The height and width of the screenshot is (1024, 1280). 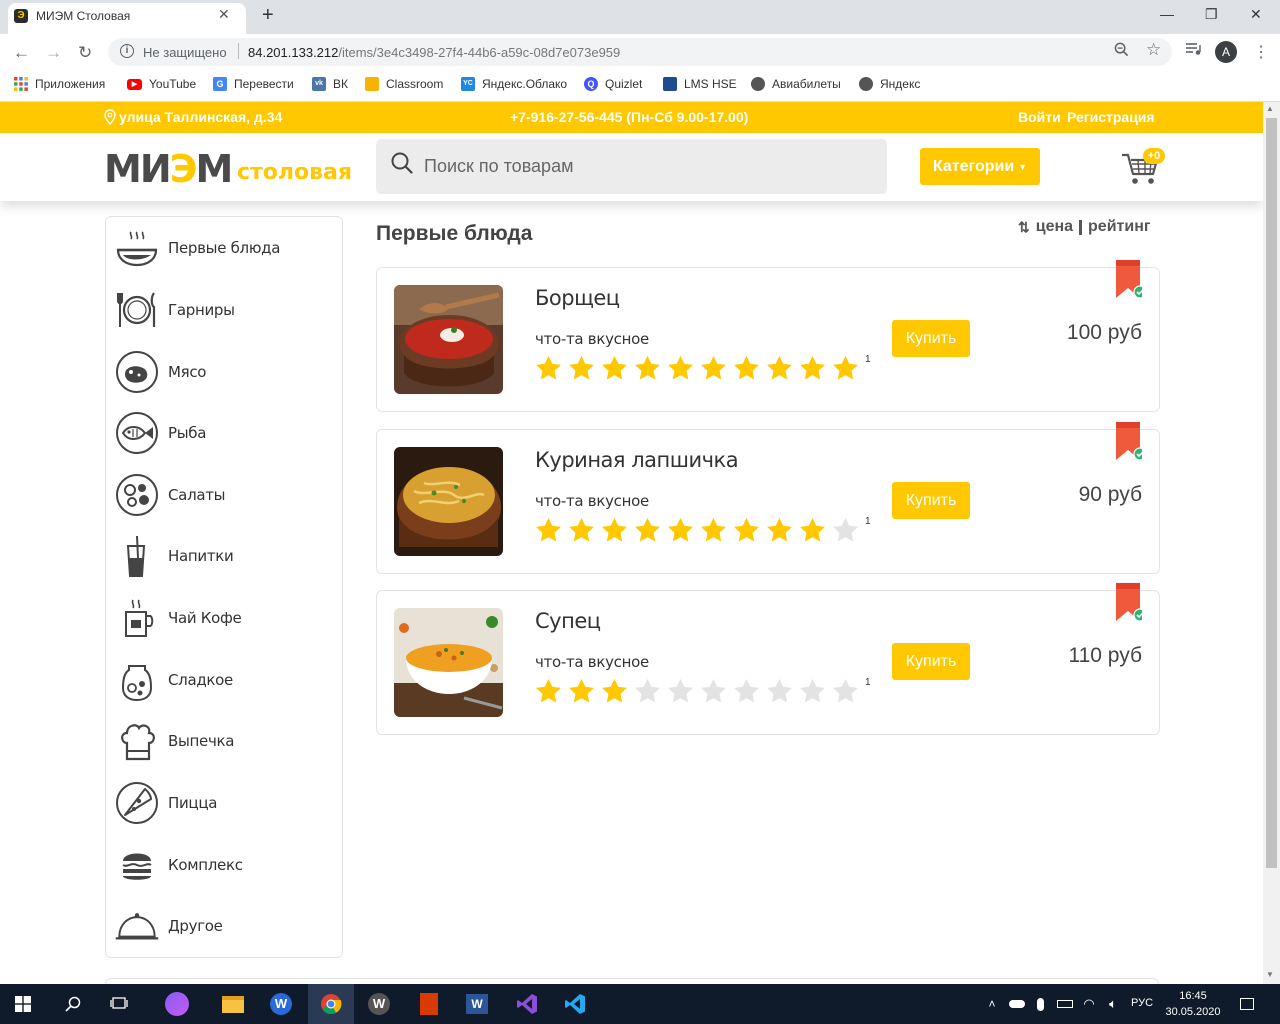 I want to click on sidebar-item-sweets: Сладкое, so click(x=225, y=680).